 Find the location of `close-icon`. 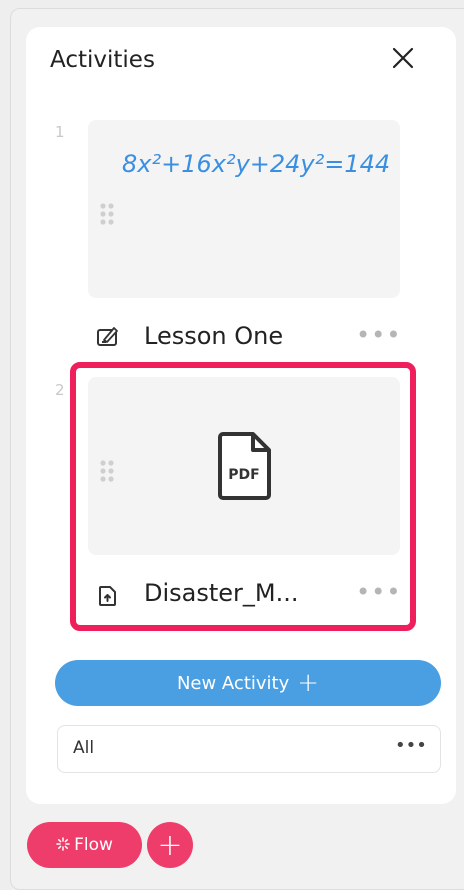

close-icon is located at coordinates (403, 58).